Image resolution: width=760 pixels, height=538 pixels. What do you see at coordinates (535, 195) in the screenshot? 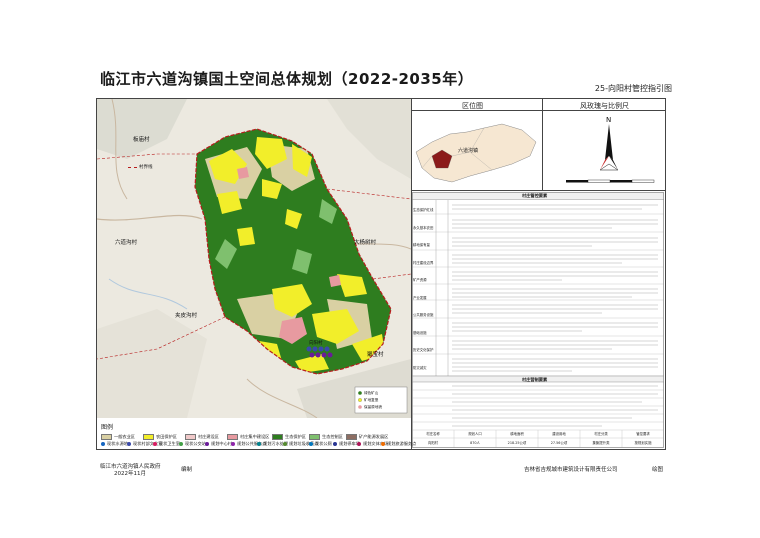
I see `table-title: 村庄管控要素` at bounding box center [535, 195].